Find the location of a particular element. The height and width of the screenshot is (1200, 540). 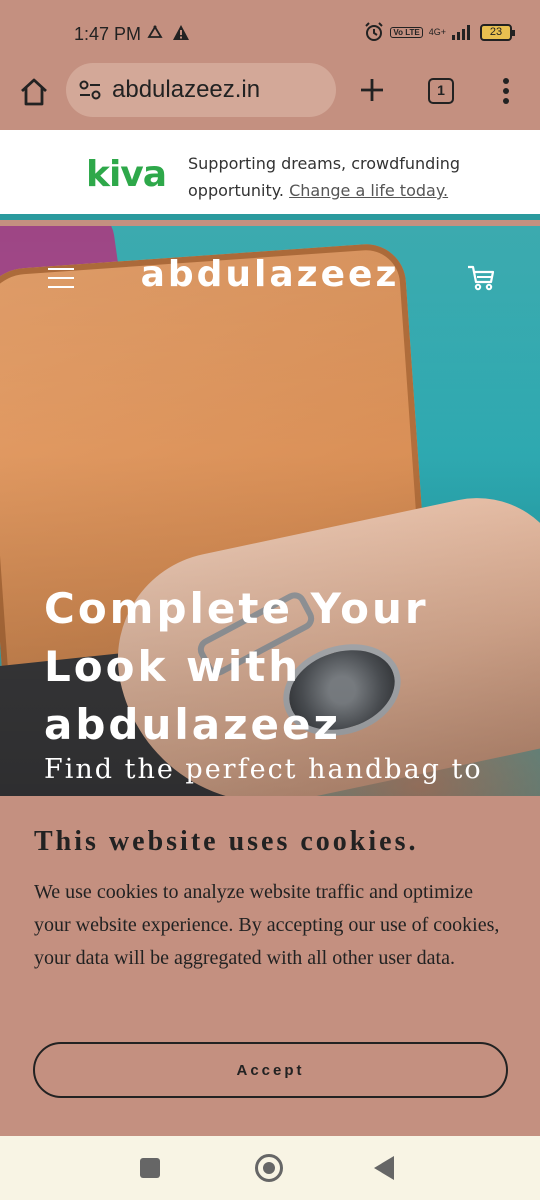

site-settings-icon is located at coordinates (90, 90).